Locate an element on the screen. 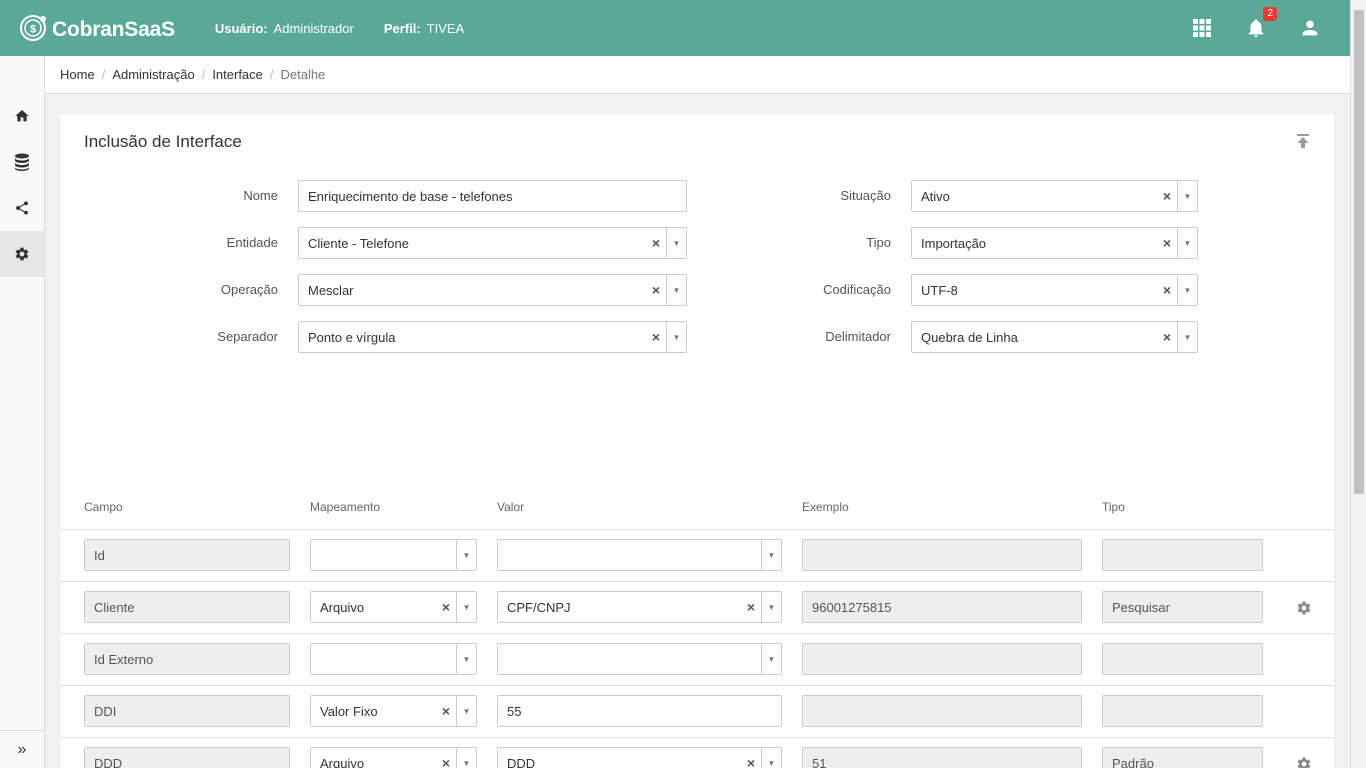 This screenshot has width=1366, height=768. nome-label: Nome is located at coordinates (260, 195).